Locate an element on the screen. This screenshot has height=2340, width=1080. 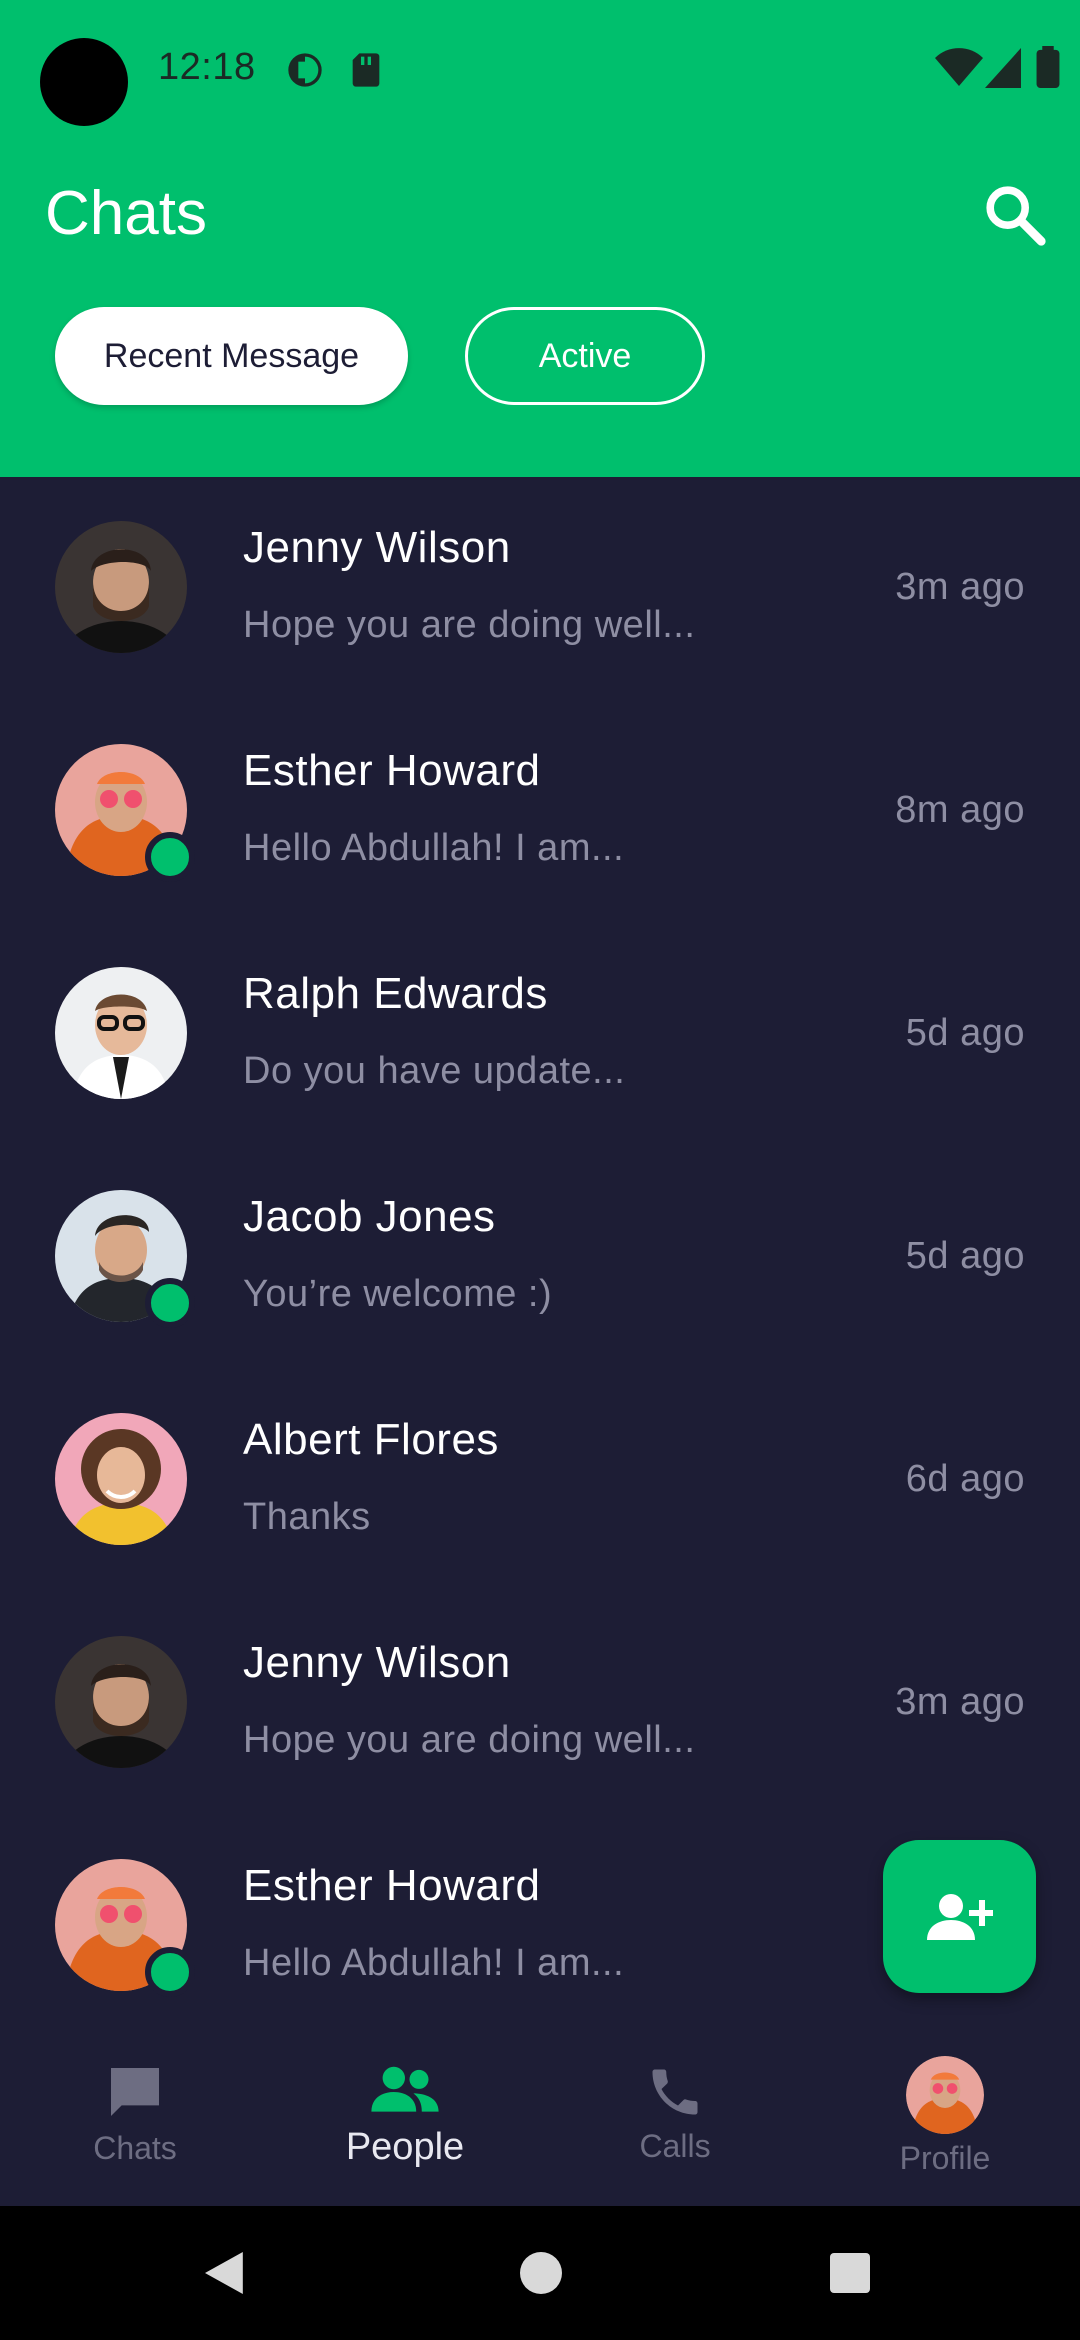
message-time: 8m ago is located at coordinates (960, 810).